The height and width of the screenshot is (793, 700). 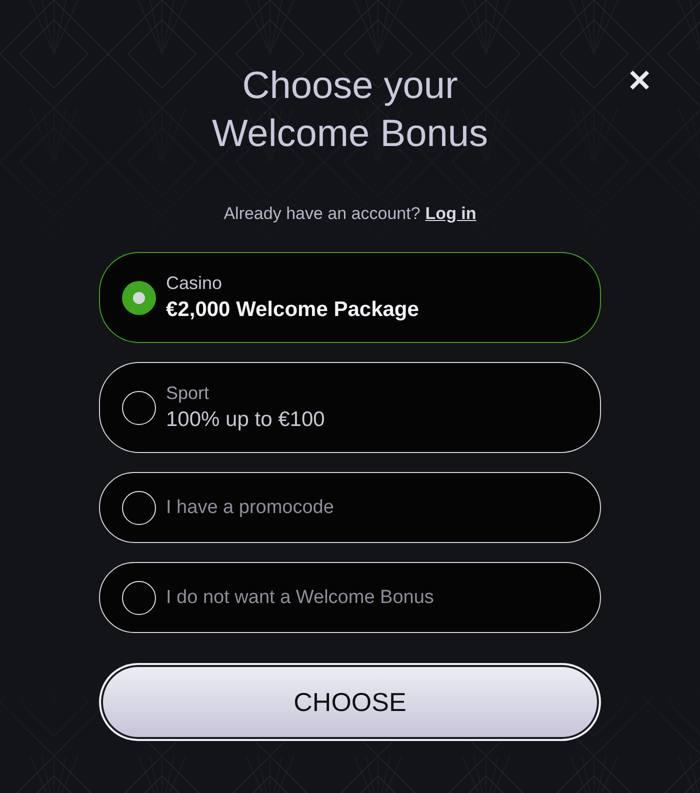 I want to click on bonus-option: Casino €2,000 Welcome Package, so click(x=350, y=297).